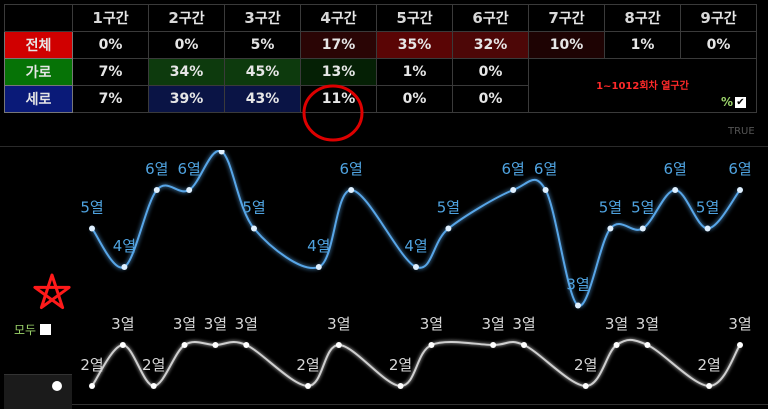  Describe the element at coordinates (414, 18) in the screenshot. I see `header-cell: 5구간` at that location.